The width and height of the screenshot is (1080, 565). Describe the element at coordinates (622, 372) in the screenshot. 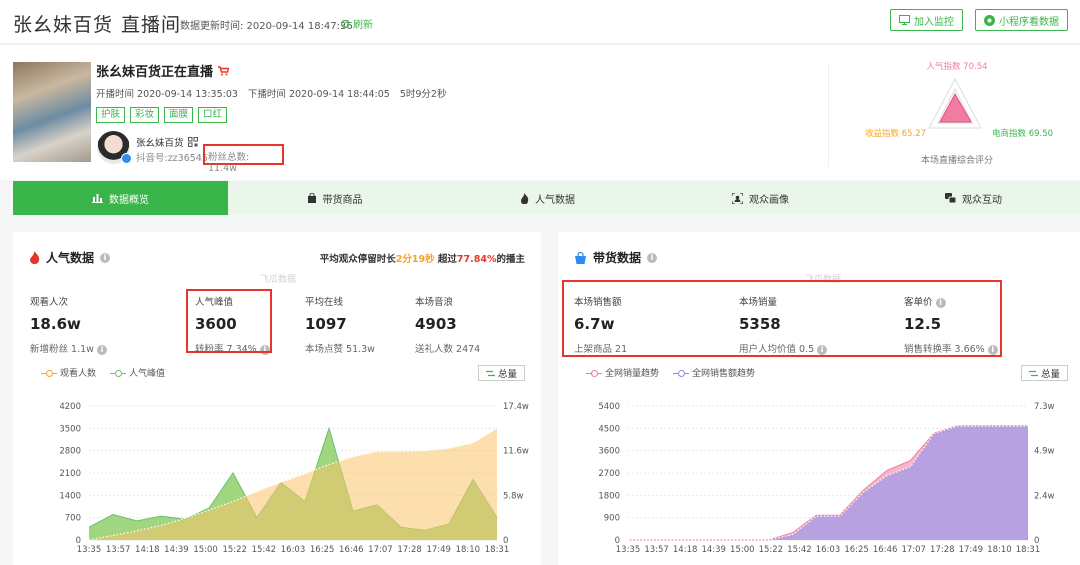

I see `legend-item-volume: 全网销量趋势` at that location.